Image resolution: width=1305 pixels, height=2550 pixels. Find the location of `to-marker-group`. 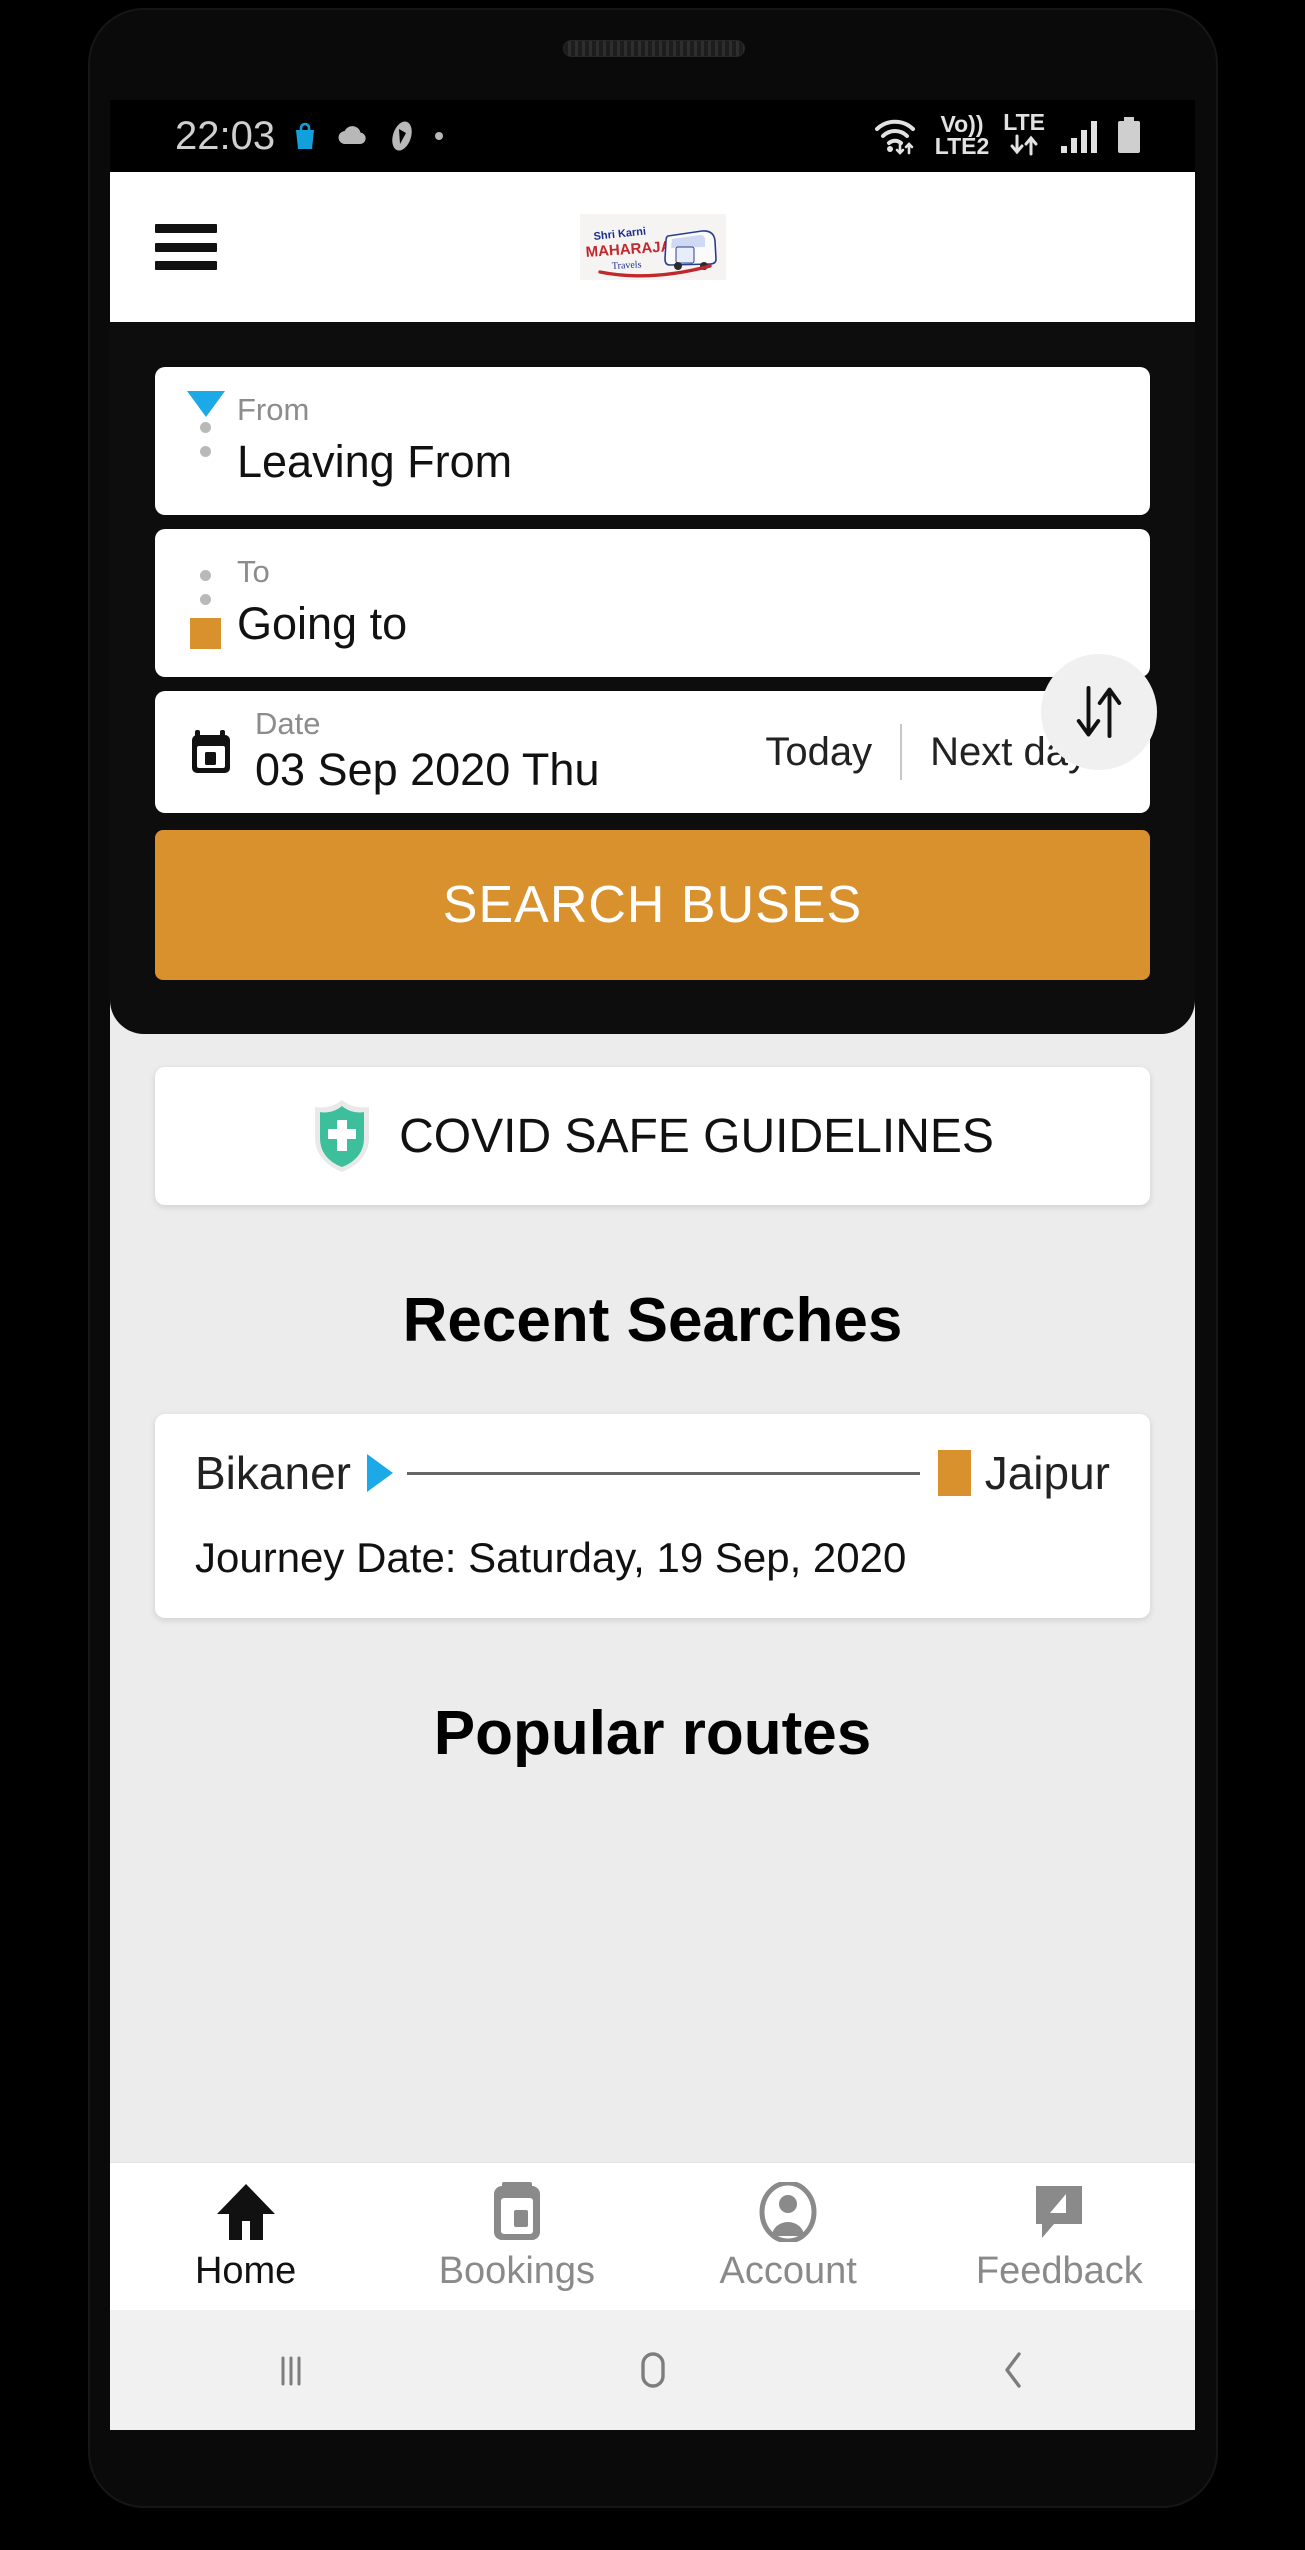

to-marker-group is located at coordinates (207, 620).